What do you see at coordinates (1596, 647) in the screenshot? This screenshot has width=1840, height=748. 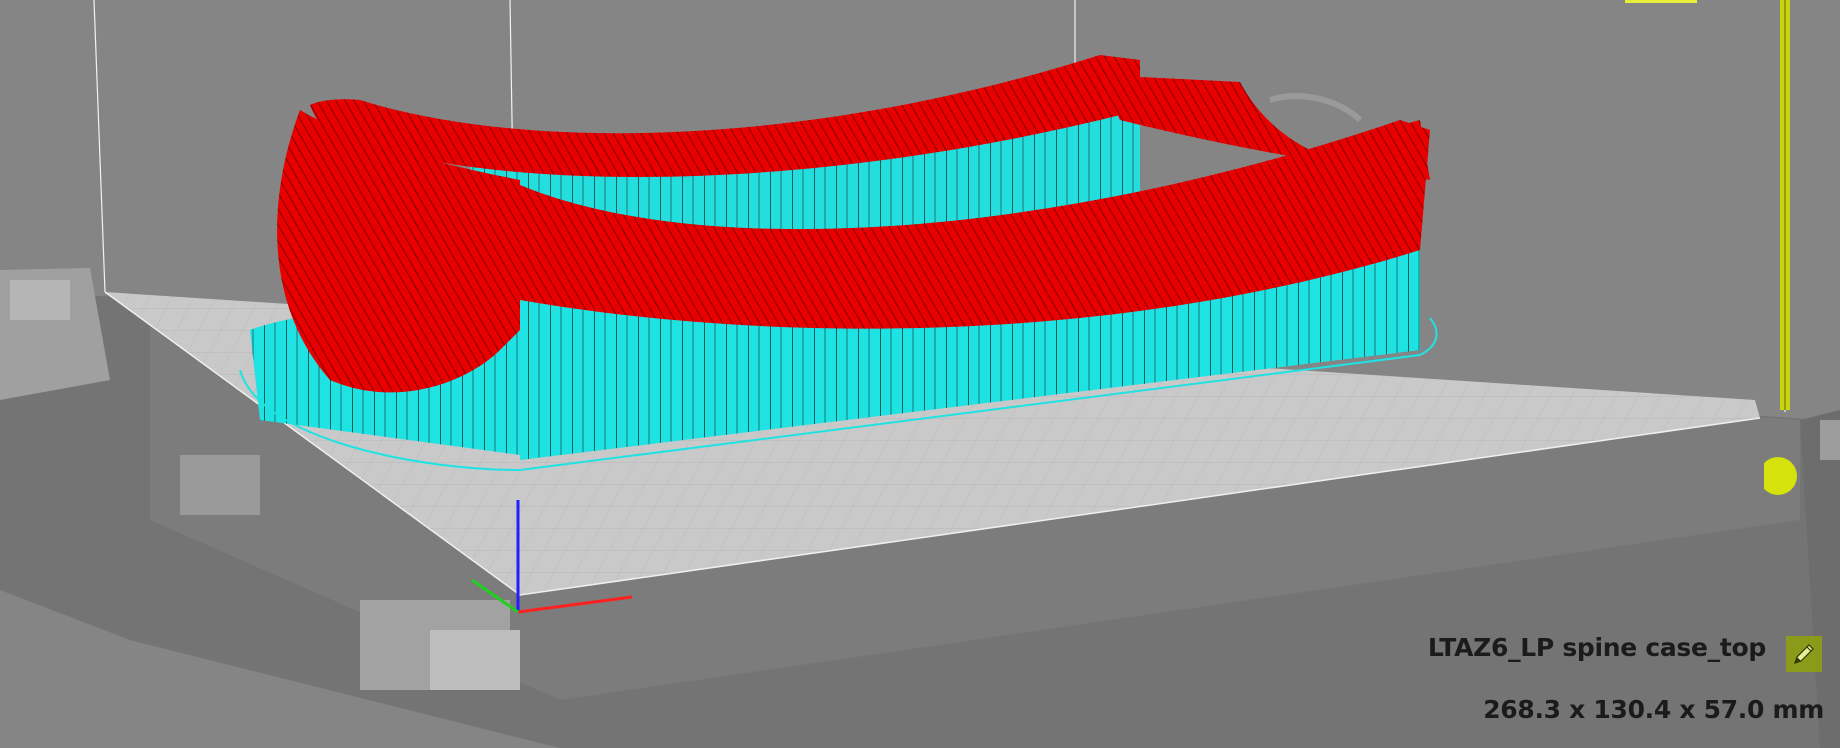 I see `object-name: LTAZ6_LP spine case_top` at bounding box center [1596, 647].